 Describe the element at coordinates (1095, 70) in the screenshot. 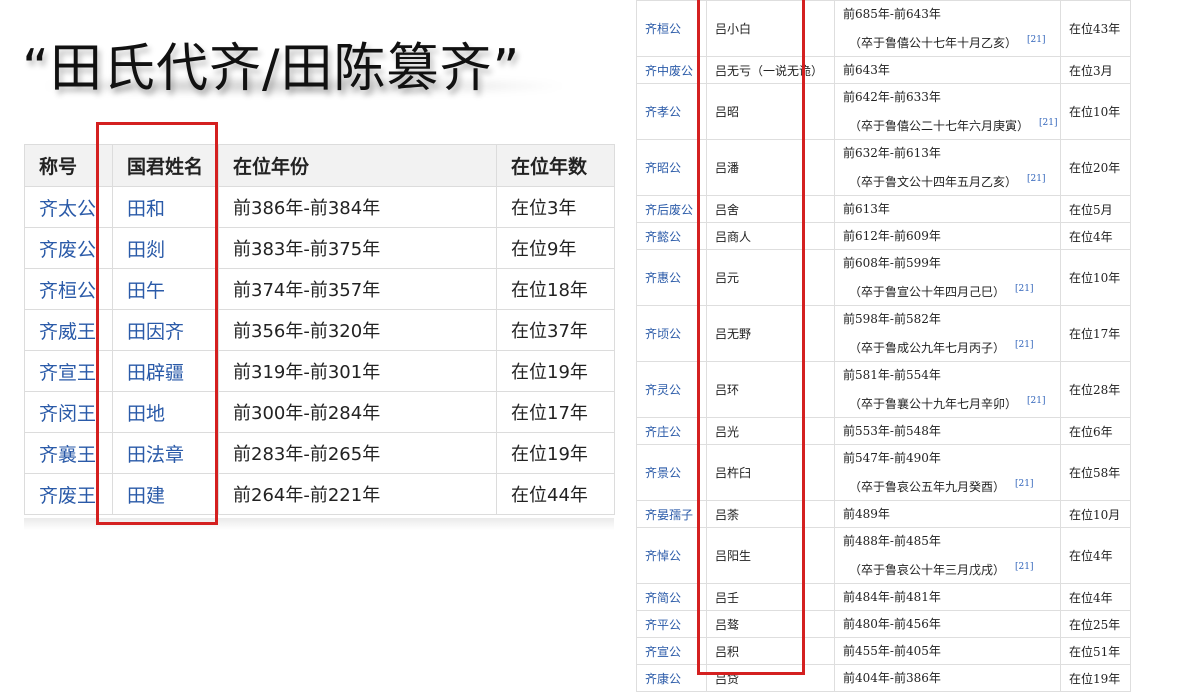

I see `reign-length-cell: 在位3月` at that location.